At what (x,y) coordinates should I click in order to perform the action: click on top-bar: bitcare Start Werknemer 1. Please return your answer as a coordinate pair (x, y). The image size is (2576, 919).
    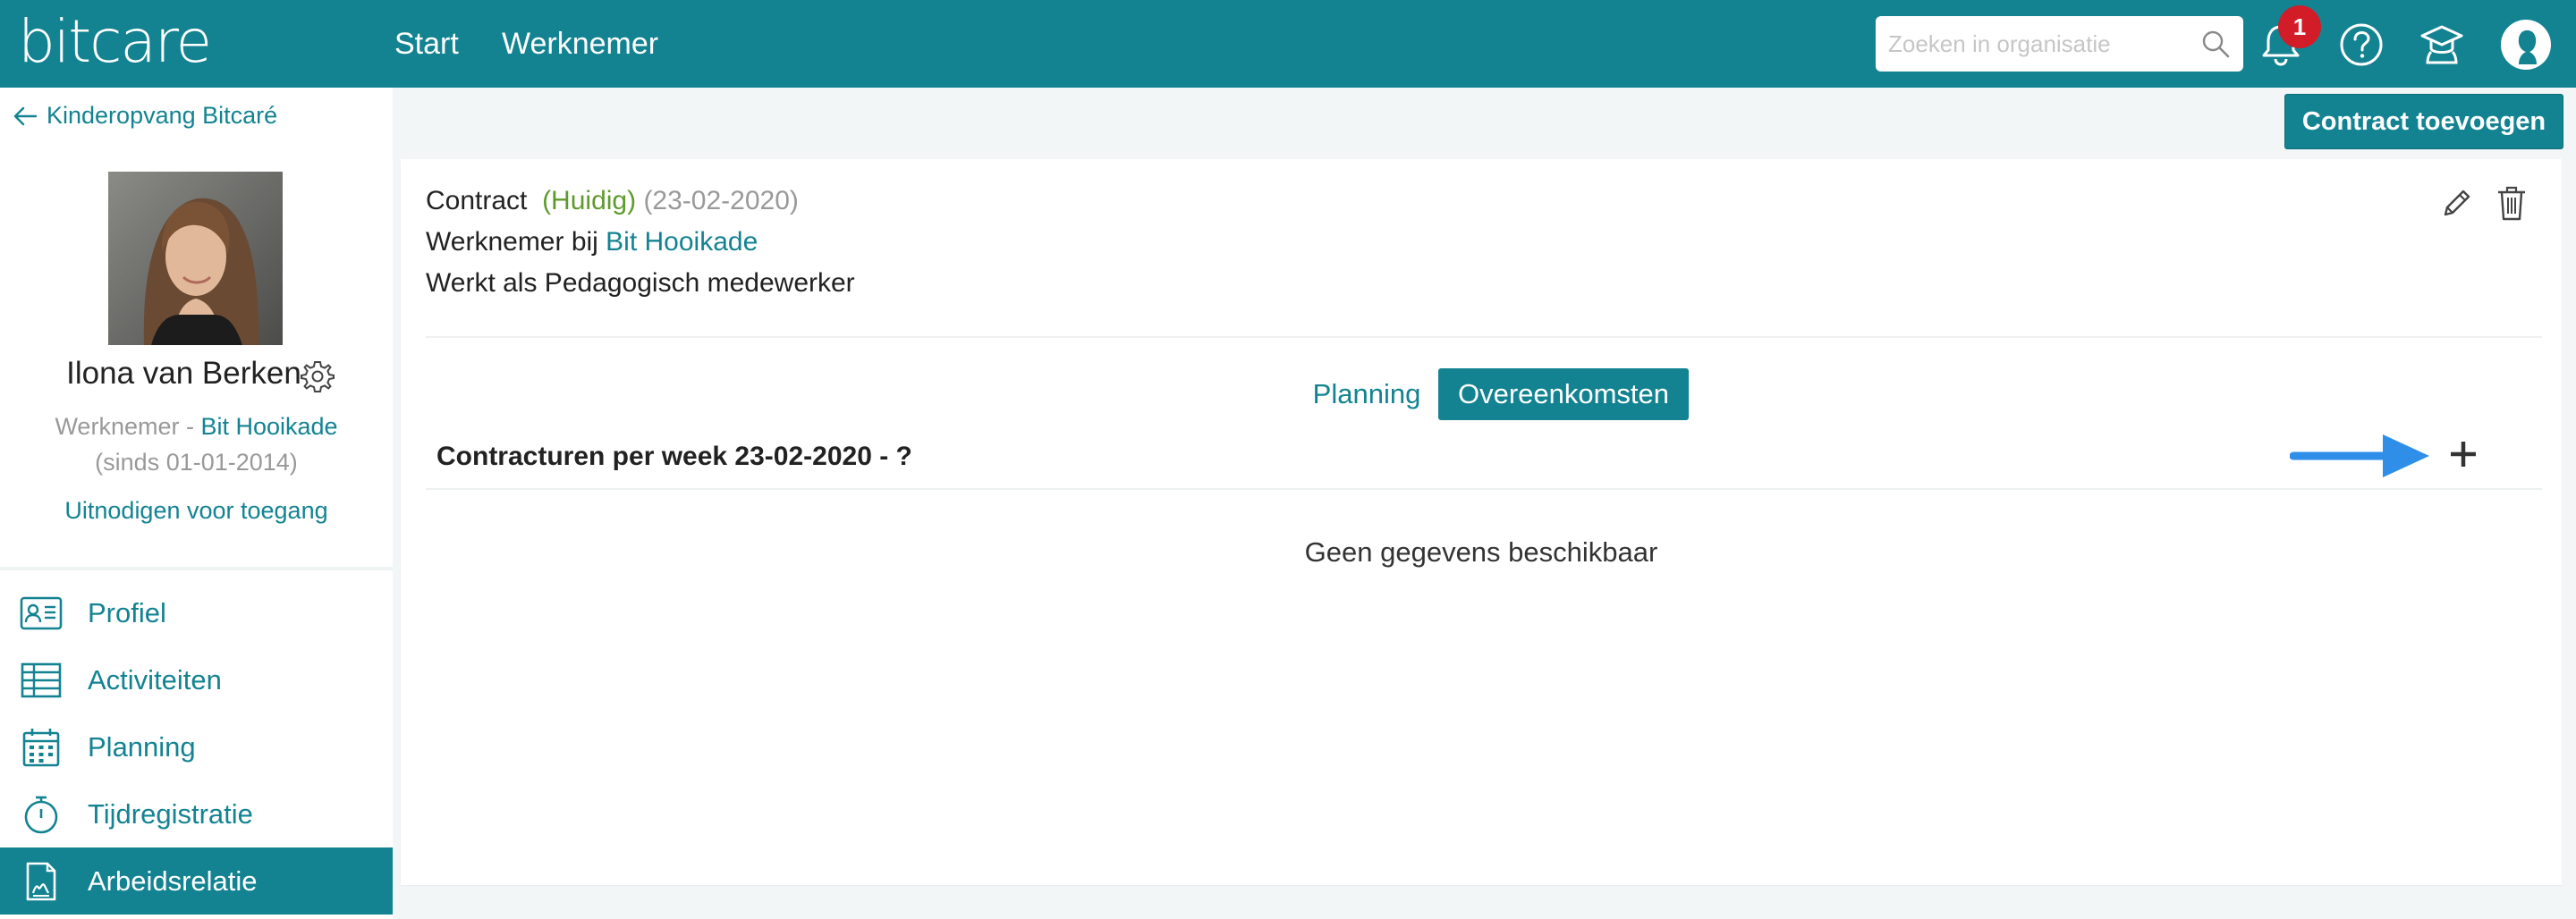
    Looking at the image, I should click on (1288, 44).